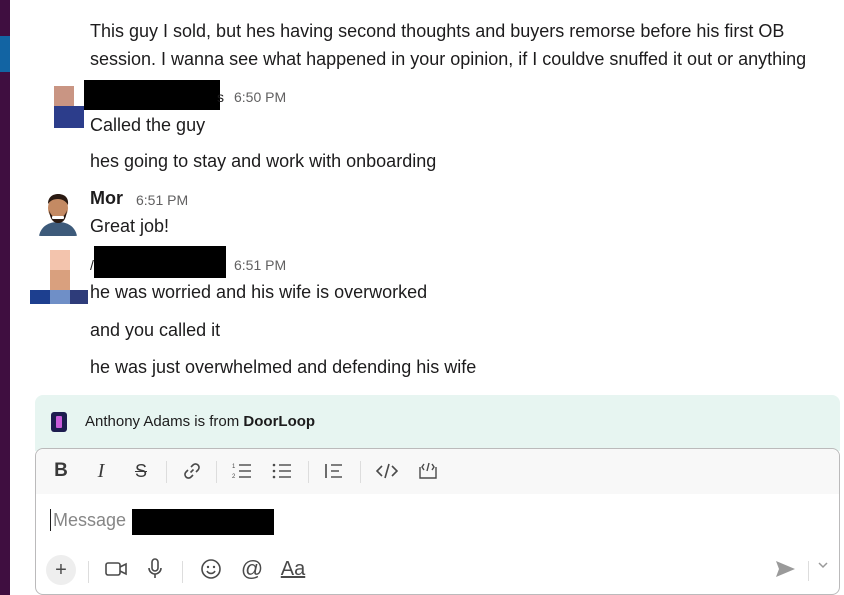  What do you see at coordinates (293, 569) in the screenshot?
I see `formatting-icon: Aa` at bounding box center [293, 569].